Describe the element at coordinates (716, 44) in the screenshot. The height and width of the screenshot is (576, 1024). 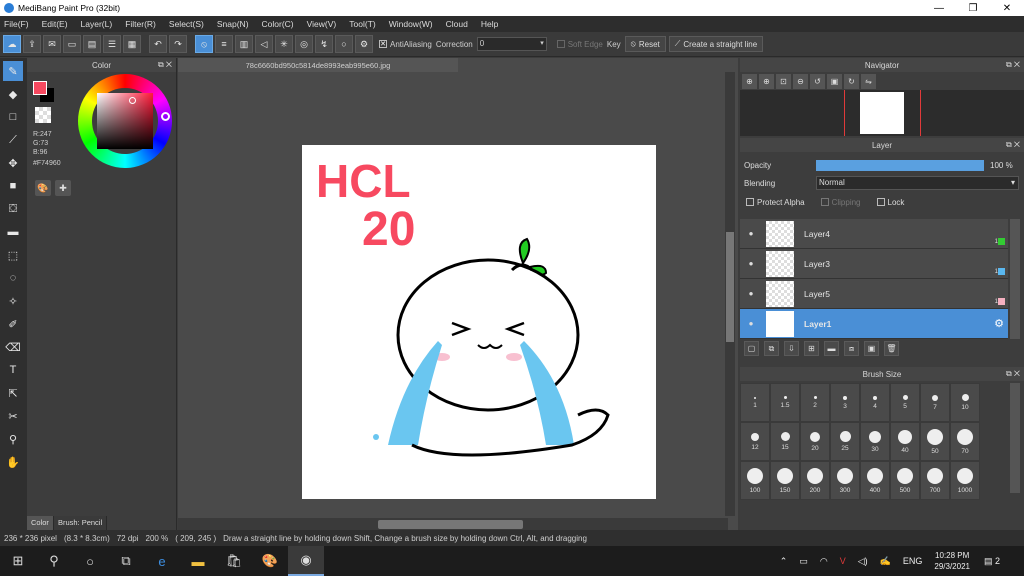
I see `create-straight-line-button: ⟋ Create a straight line` at that location.